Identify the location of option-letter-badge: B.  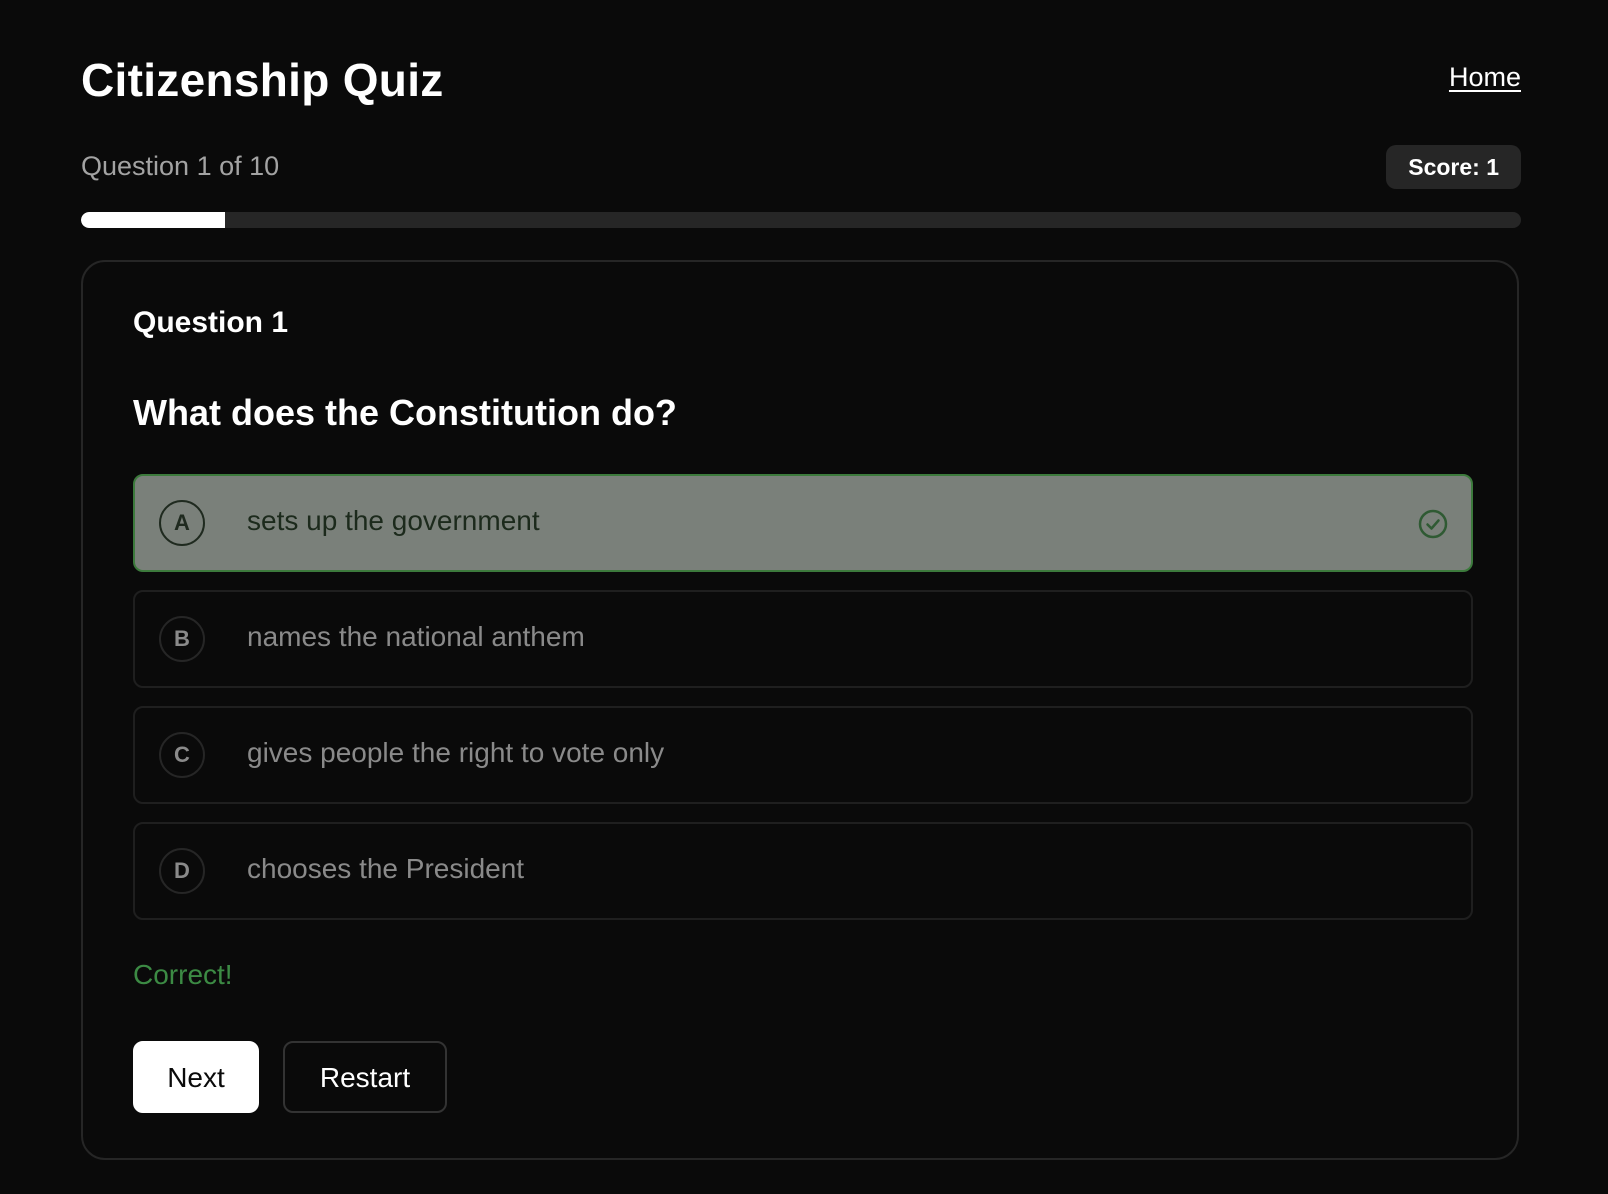
(182, 639).